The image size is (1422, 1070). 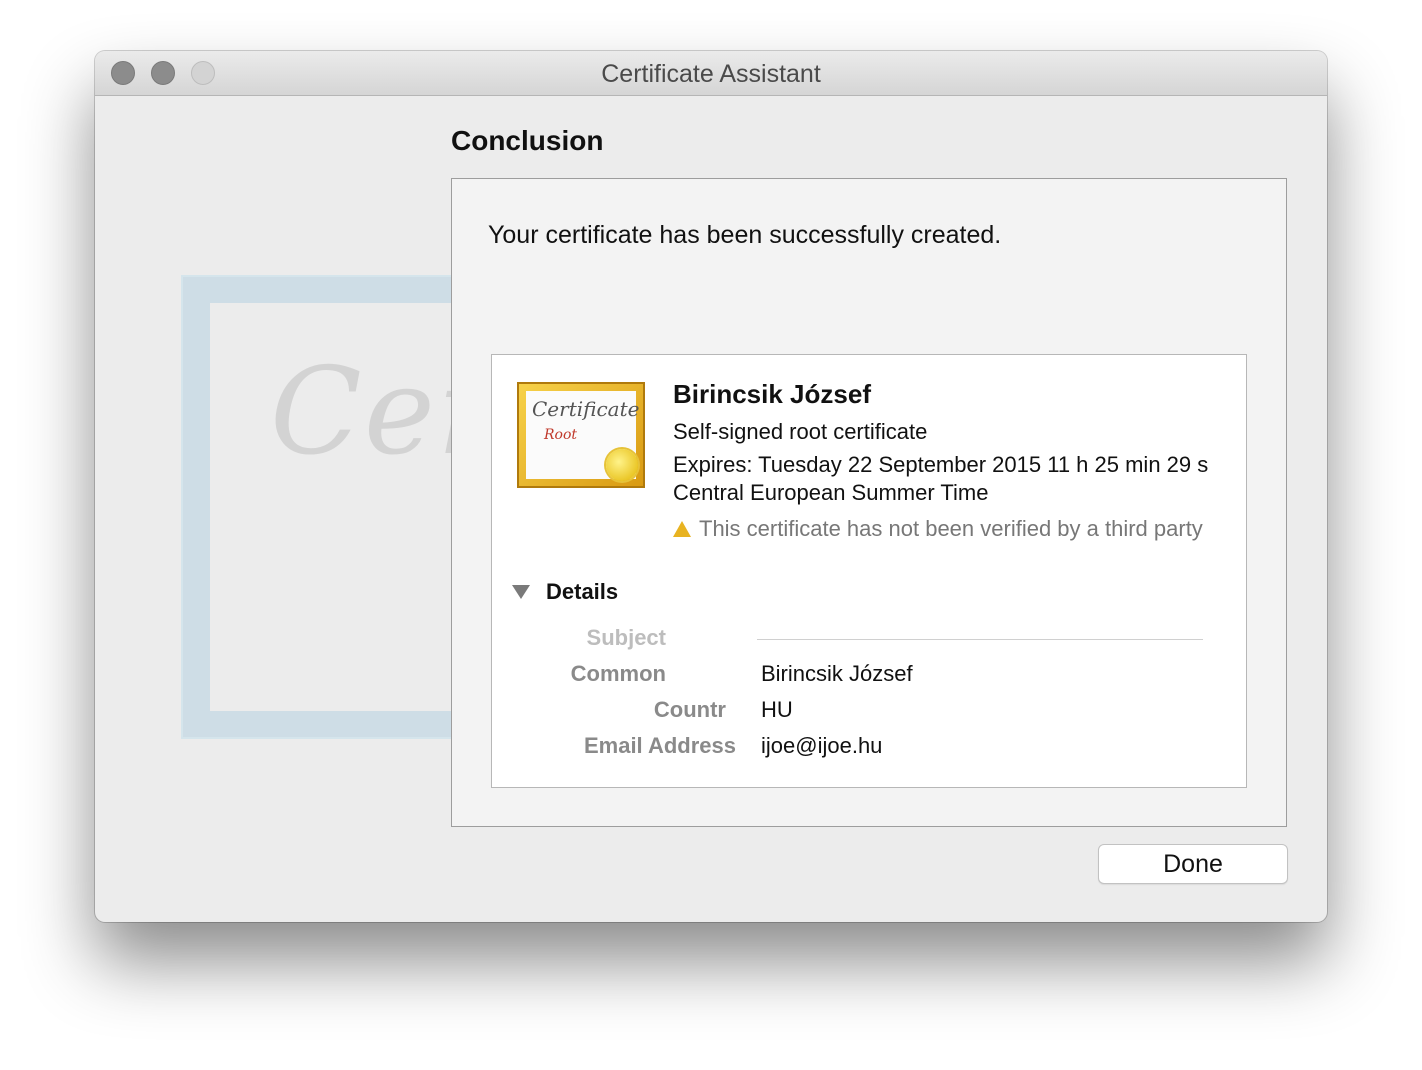 What do you see at coordinates (1193, 864) in the screenshot?
I see `done-button: Done` at bounding box center [1193, 864].